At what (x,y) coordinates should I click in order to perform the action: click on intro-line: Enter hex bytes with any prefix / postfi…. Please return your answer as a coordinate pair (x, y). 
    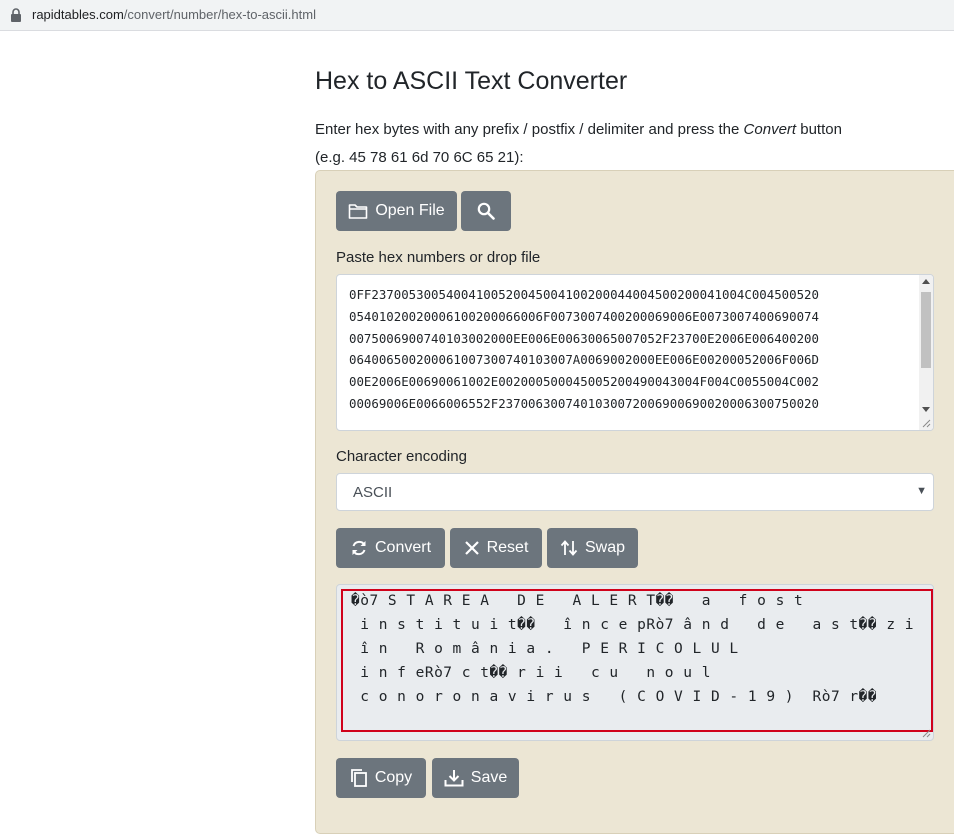
    Looking at the image, I should click on (578, 129).